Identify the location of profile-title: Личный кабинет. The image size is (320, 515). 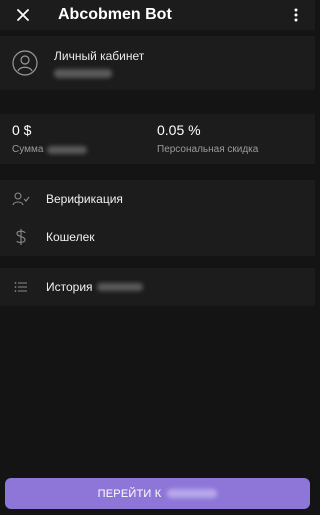
(99, 55).